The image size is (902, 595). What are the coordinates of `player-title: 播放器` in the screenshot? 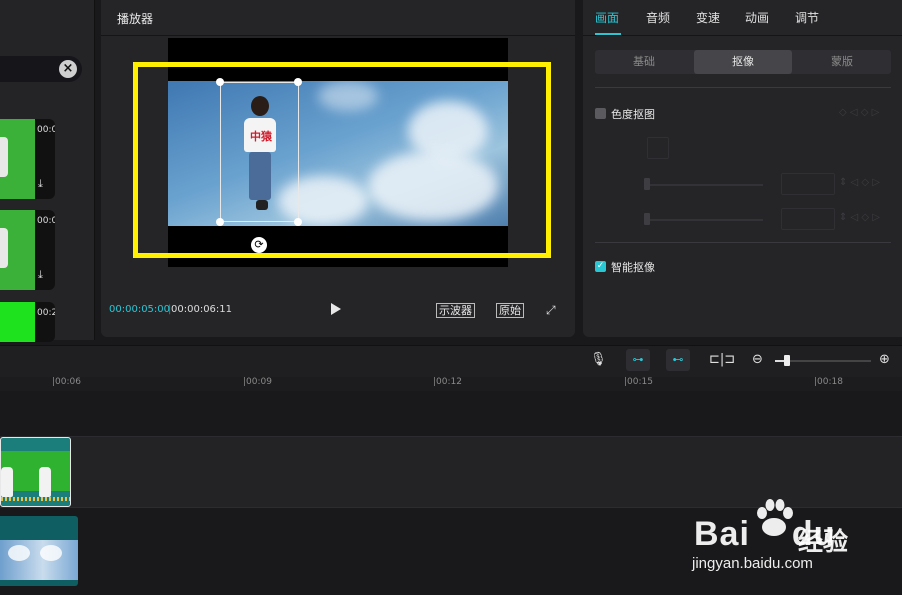 It's located at (135, 19).